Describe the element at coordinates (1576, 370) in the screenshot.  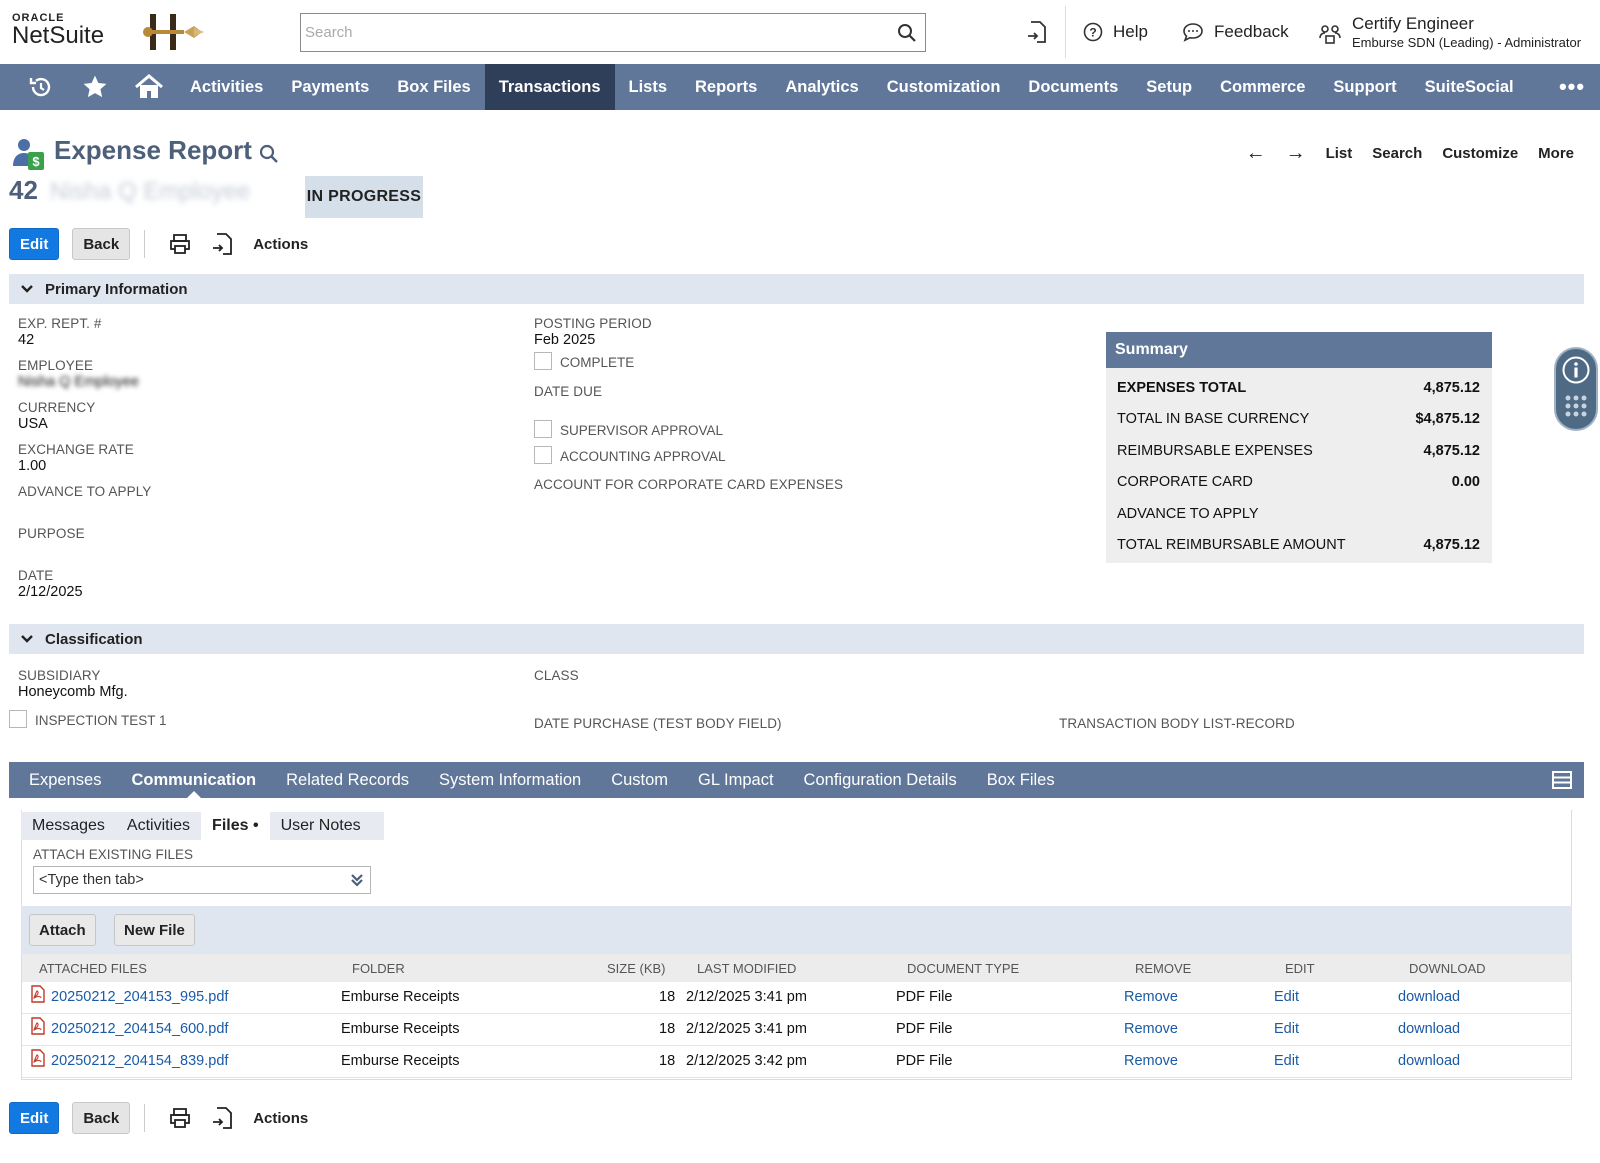
I see `info-icon` at that location.